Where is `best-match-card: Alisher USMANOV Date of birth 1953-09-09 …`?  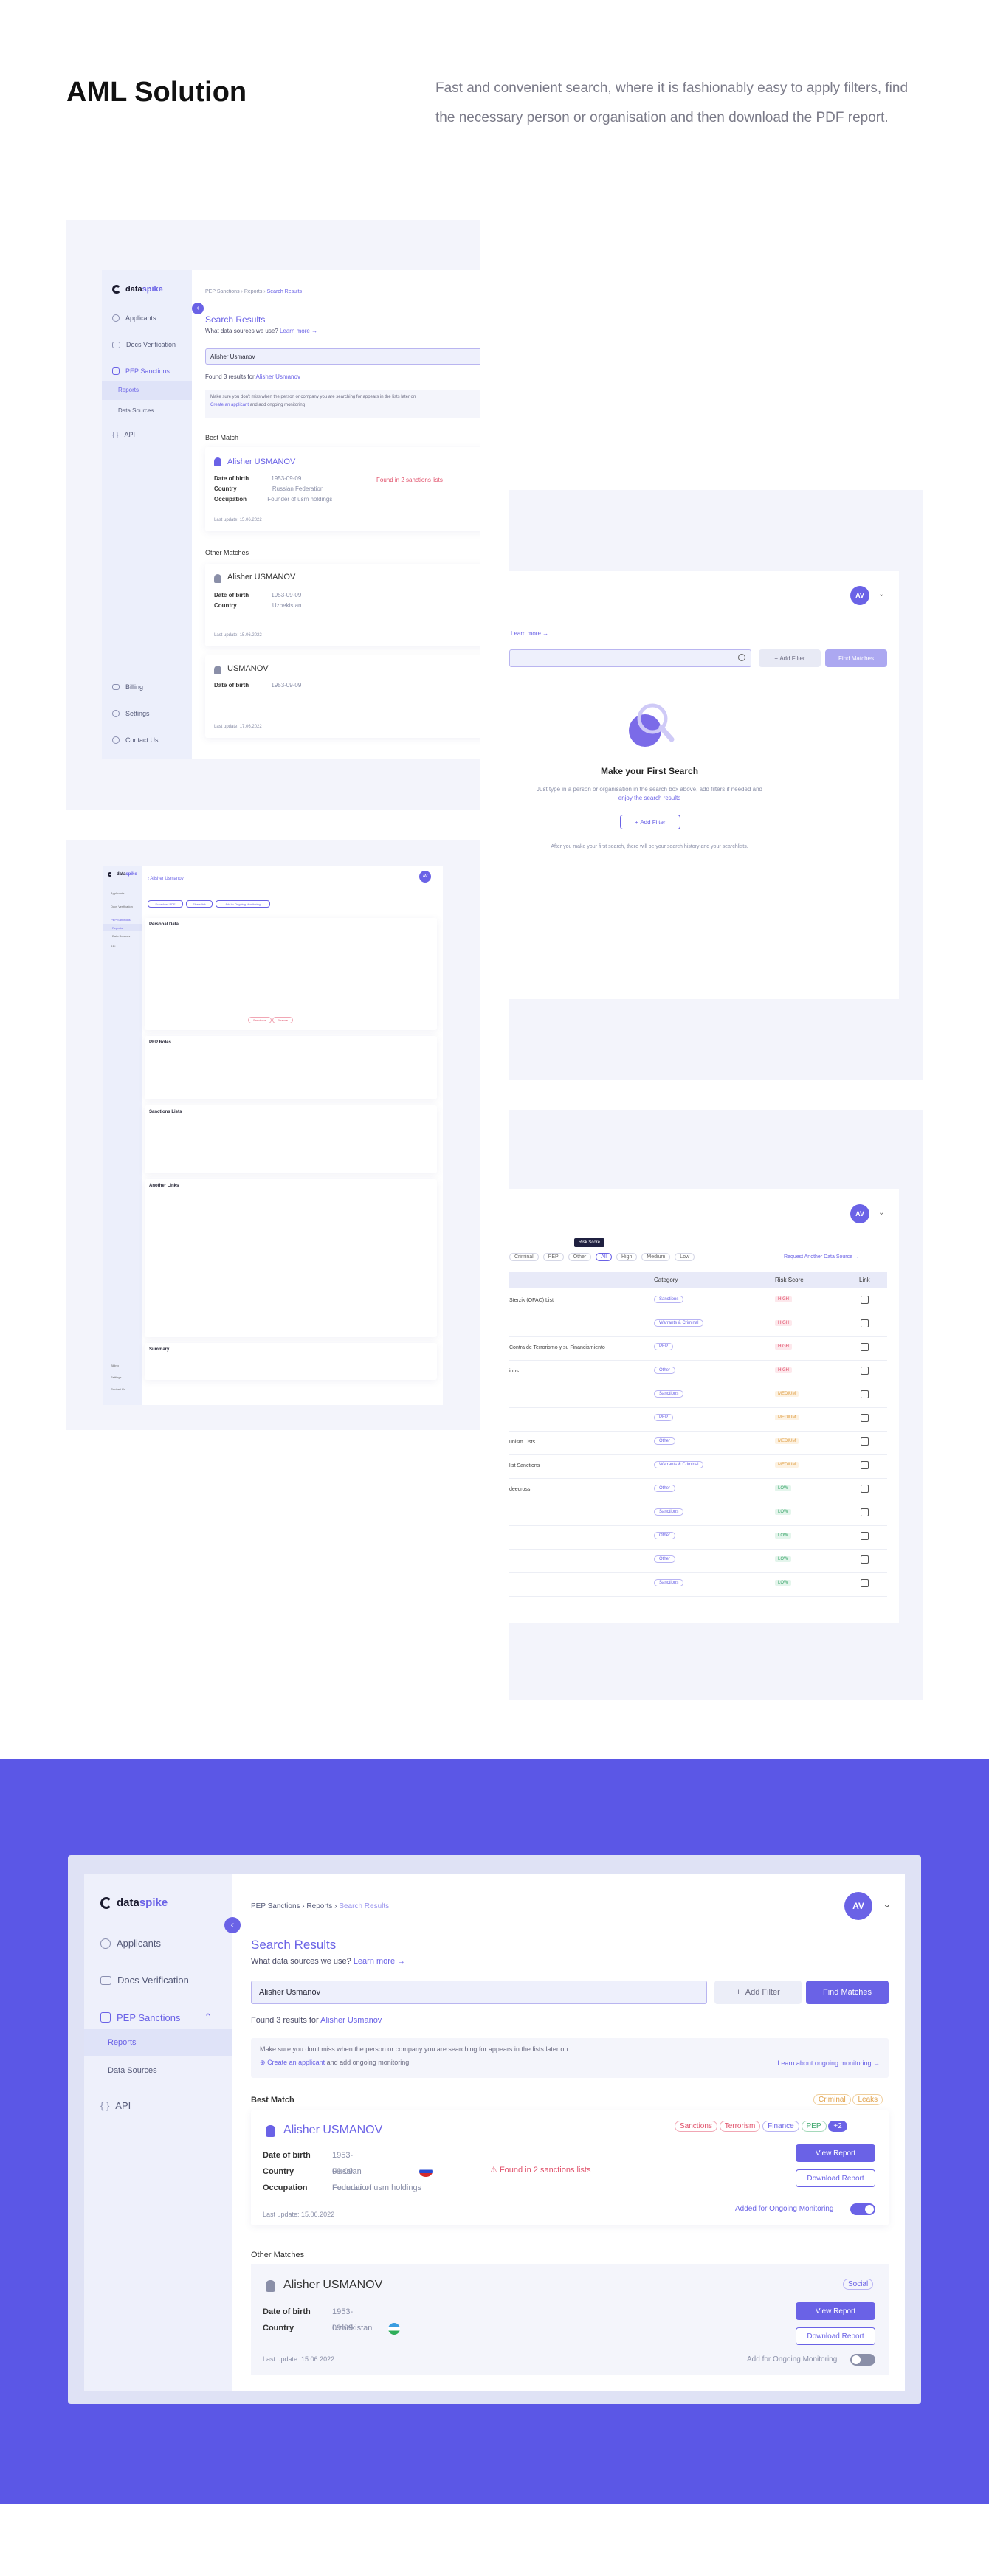 best-match-card: Alisher USMANOV Date of birth 1953-09-09 … is located at coordinates (570, 2167).